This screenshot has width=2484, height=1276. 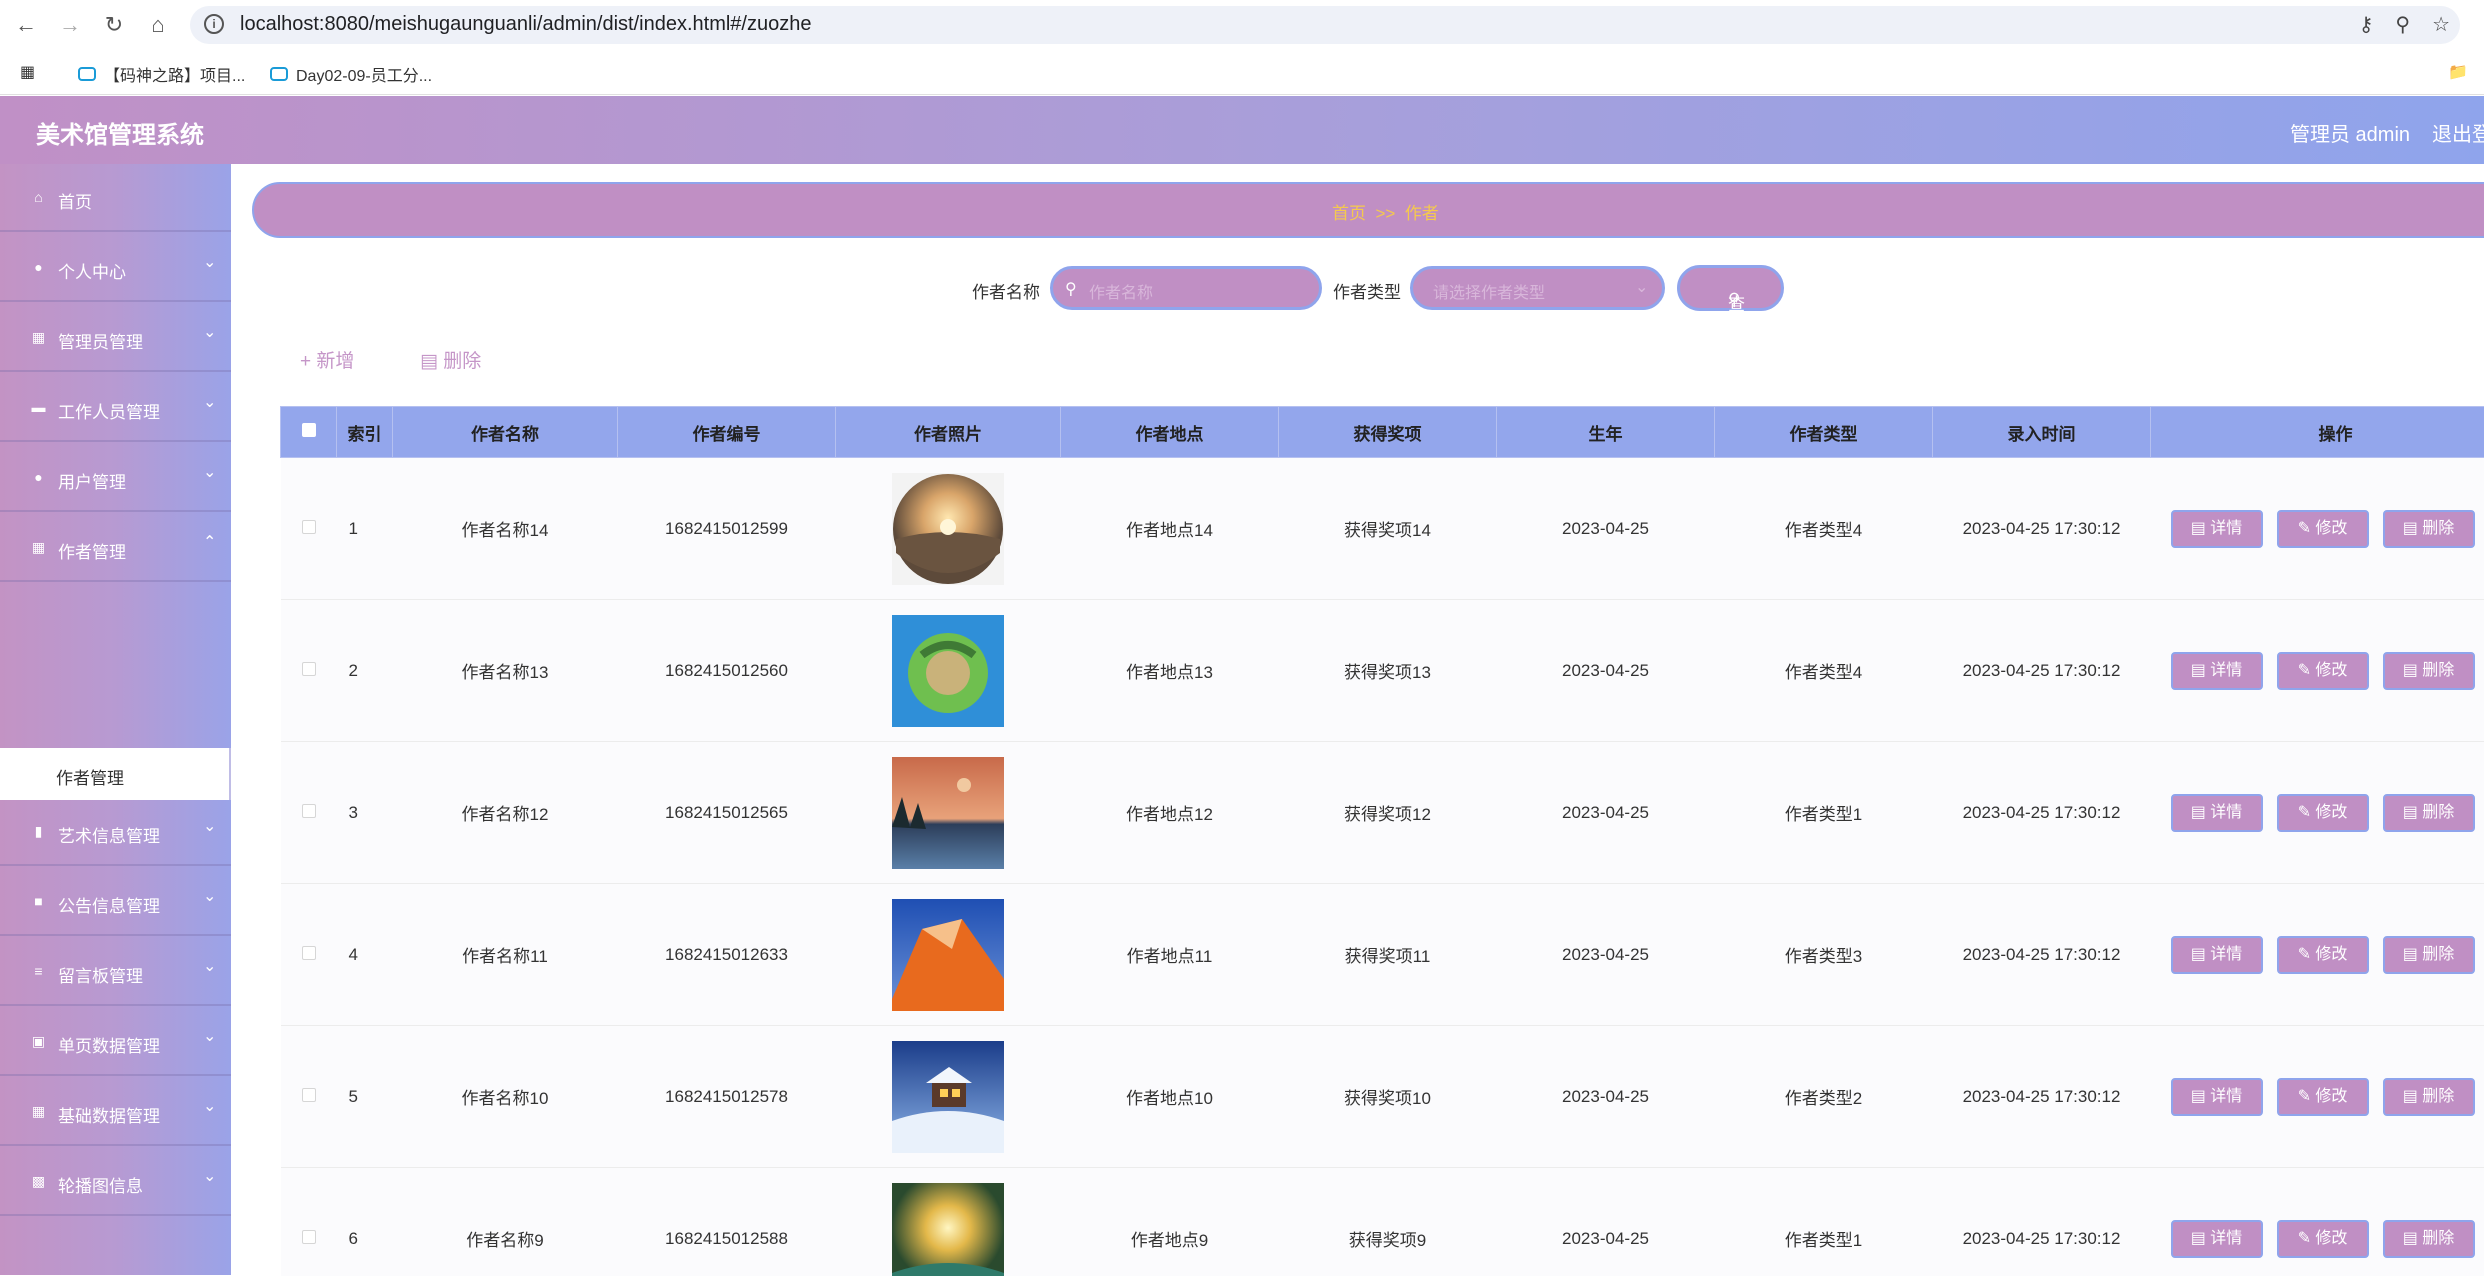 What do you see at coordinates (115, 902) in the screenshot?
I see `sidebar-item-notices: ■ 公告信息管理 ⌄` at bounding box center [115, 902].